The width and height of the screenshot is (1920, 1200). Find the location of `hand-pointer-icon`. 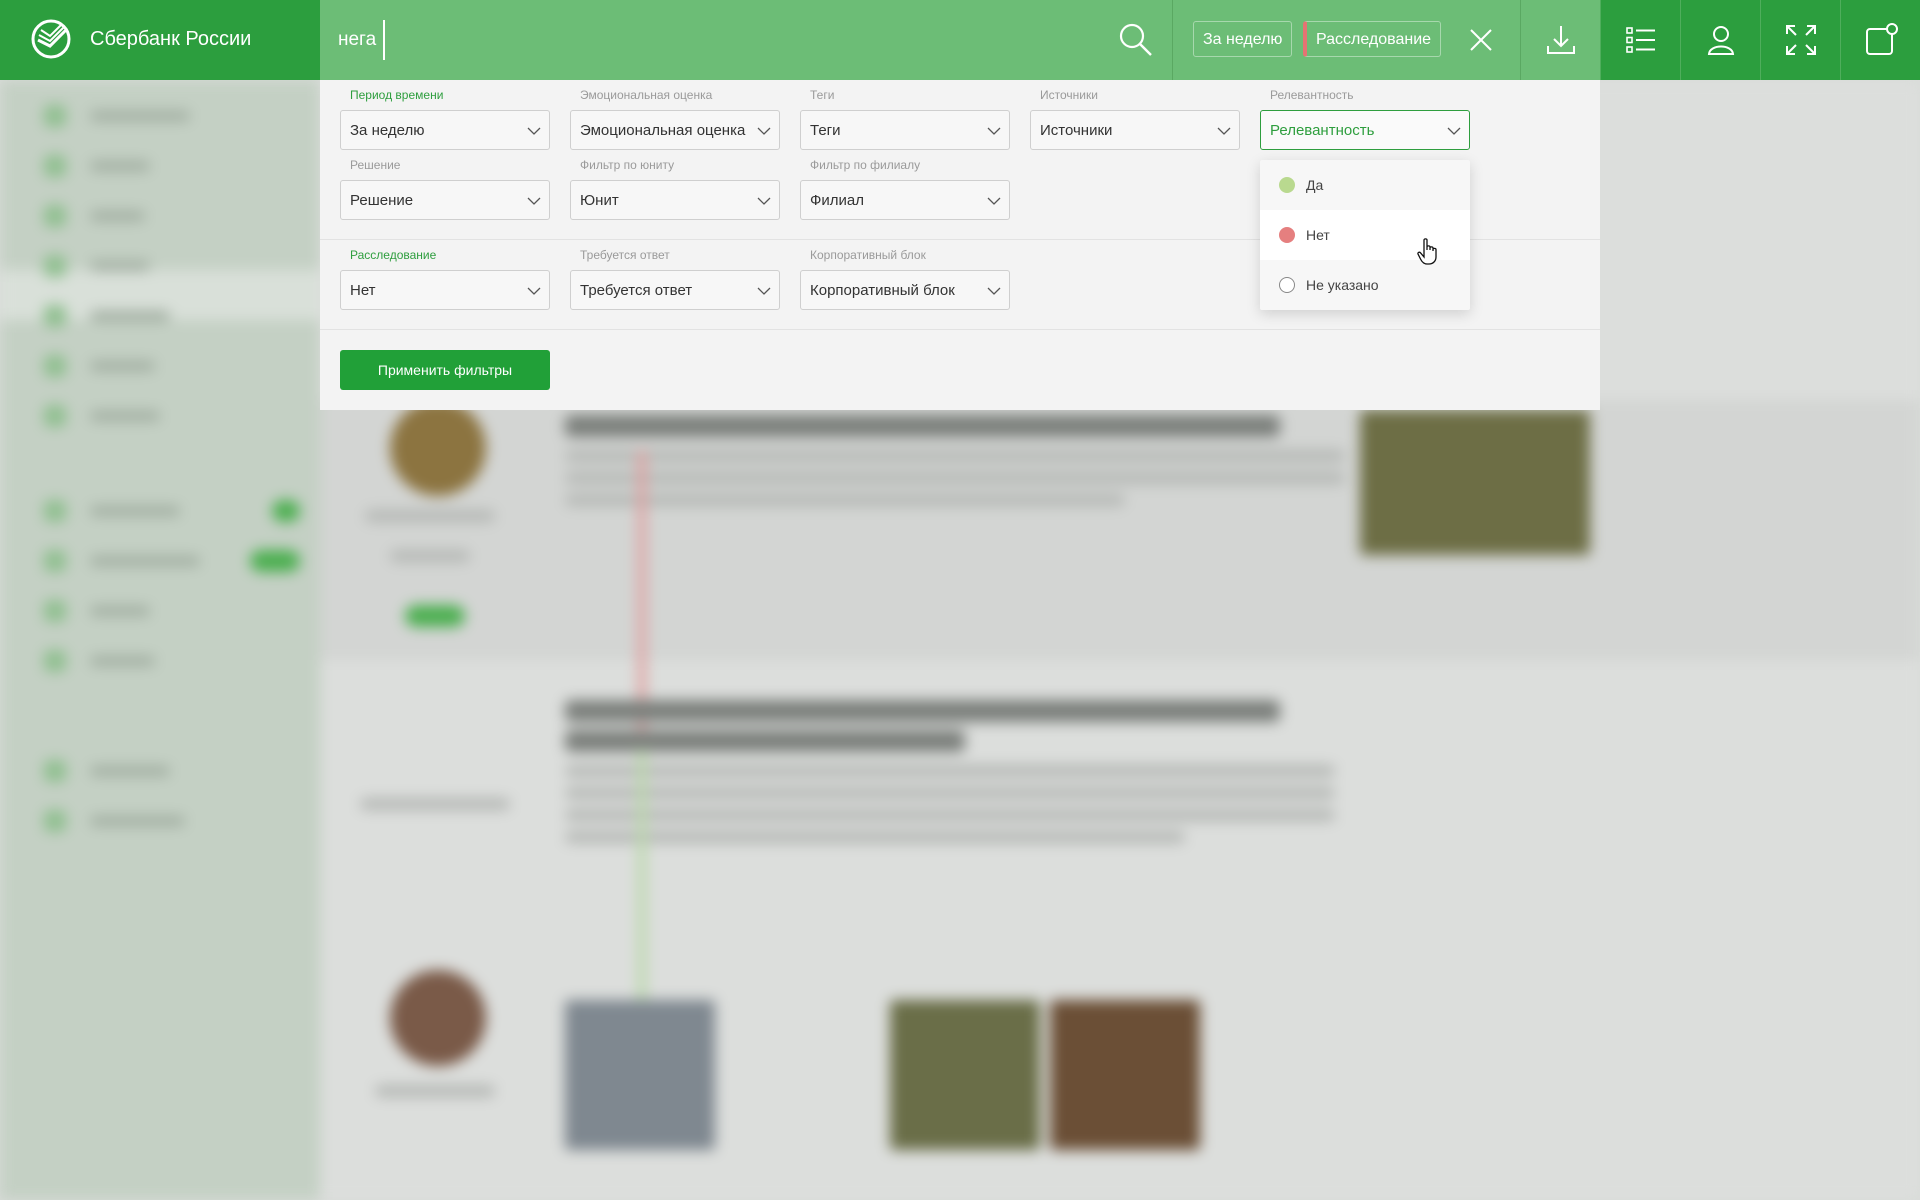

hand-pointer-icon is located at coordinates (1427, 251).